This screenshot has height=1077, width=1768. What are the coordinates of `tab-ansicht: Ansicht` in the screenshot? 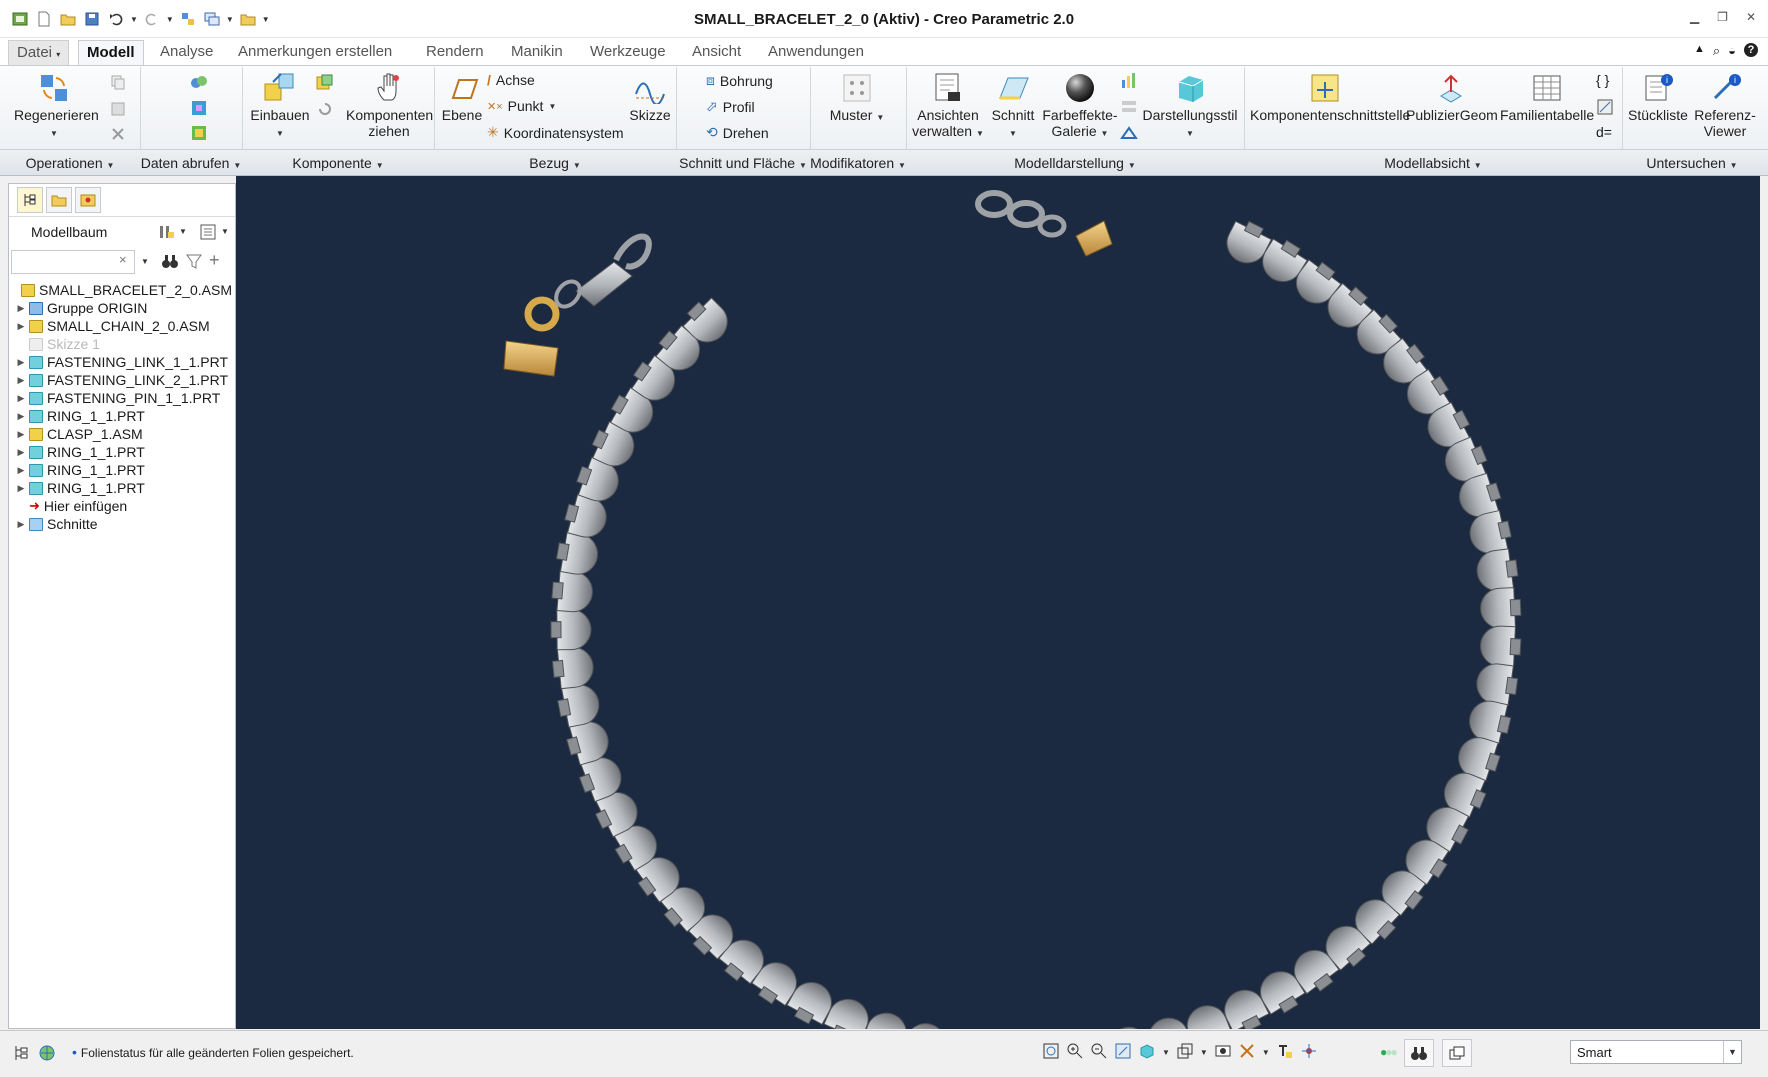 It's located at (716, 52).